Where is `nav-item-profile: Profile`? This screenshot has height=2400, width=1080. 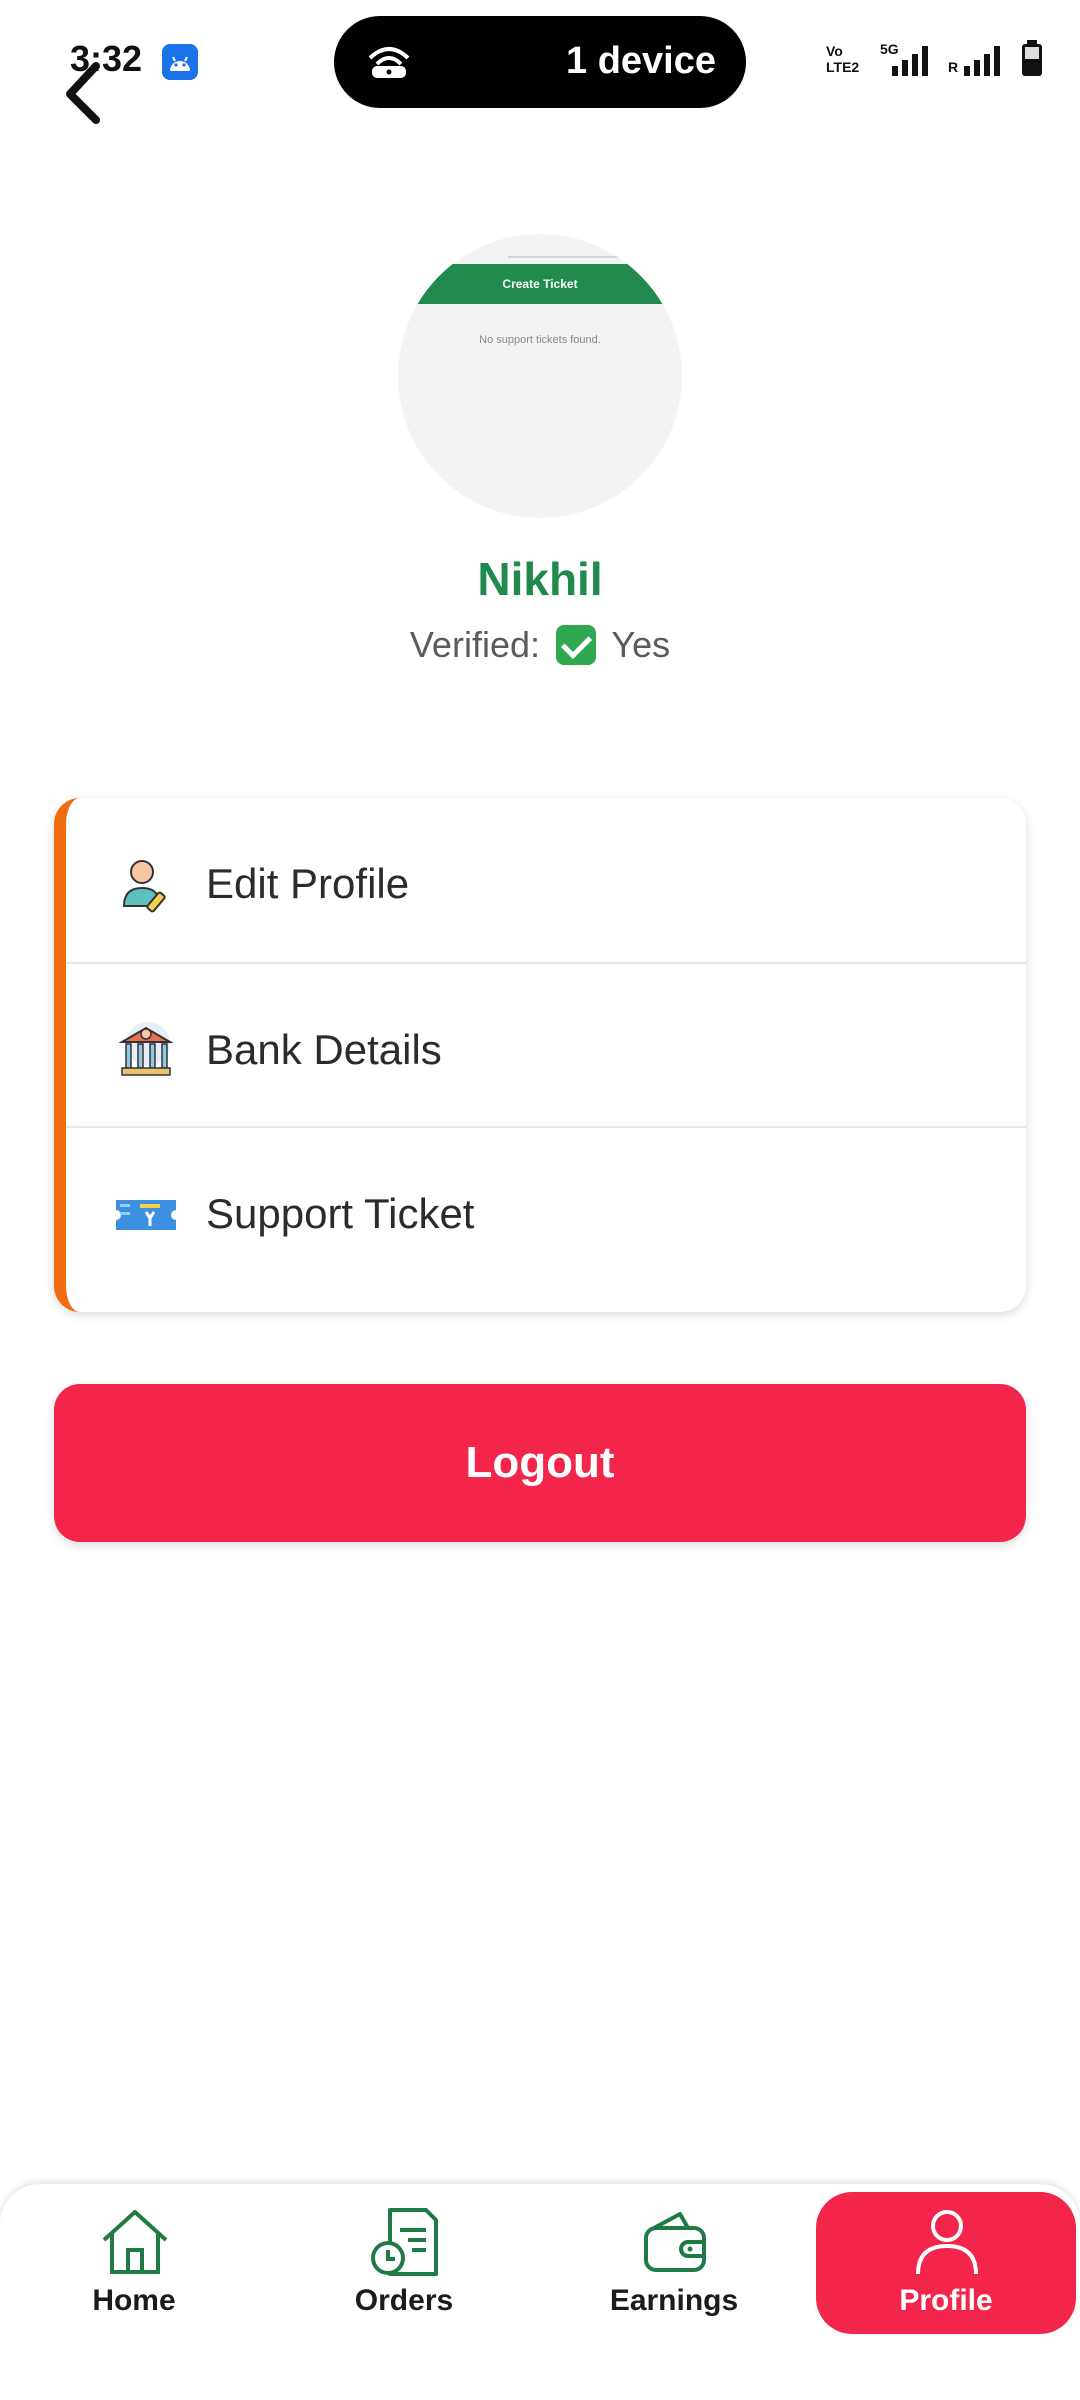 nav-item-profile: Profile is located at coordinates (946, 2263).